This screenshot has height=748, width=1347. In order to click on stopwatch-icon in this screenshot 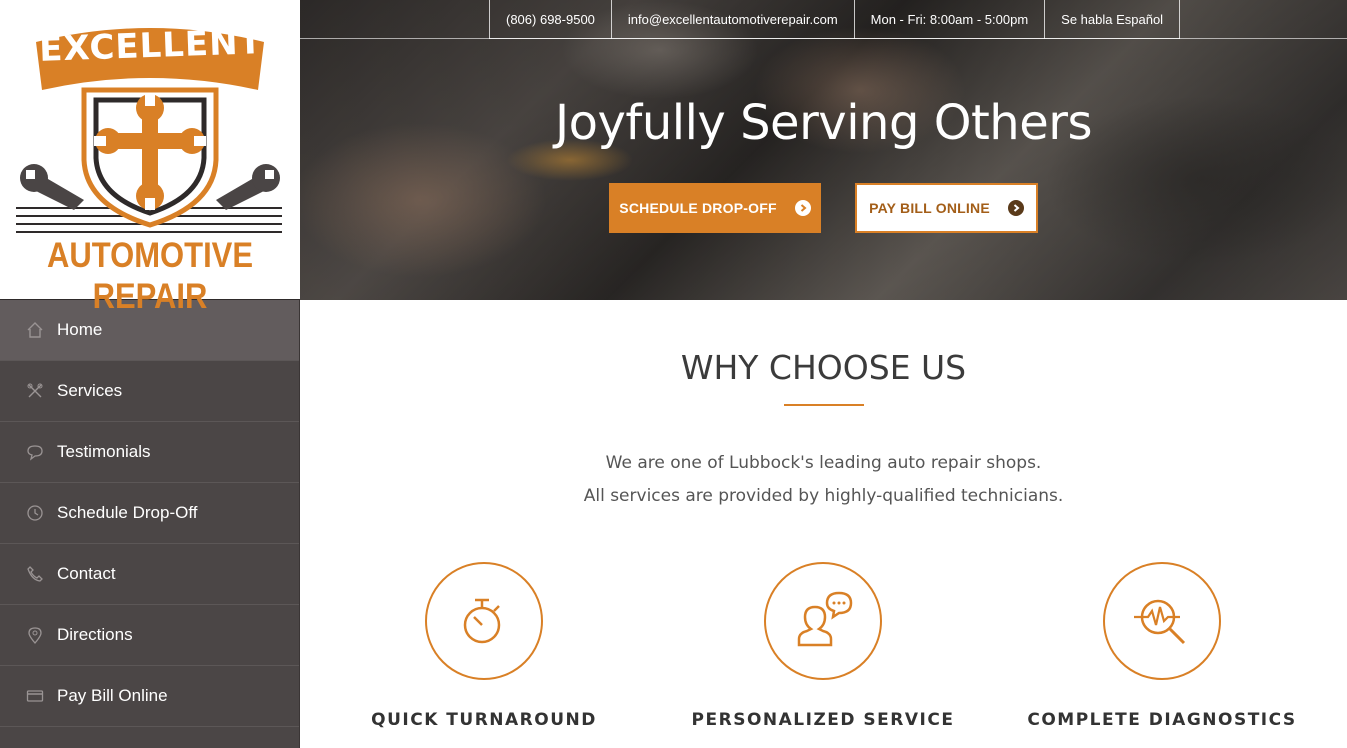, I will do `click(482, 621)`.